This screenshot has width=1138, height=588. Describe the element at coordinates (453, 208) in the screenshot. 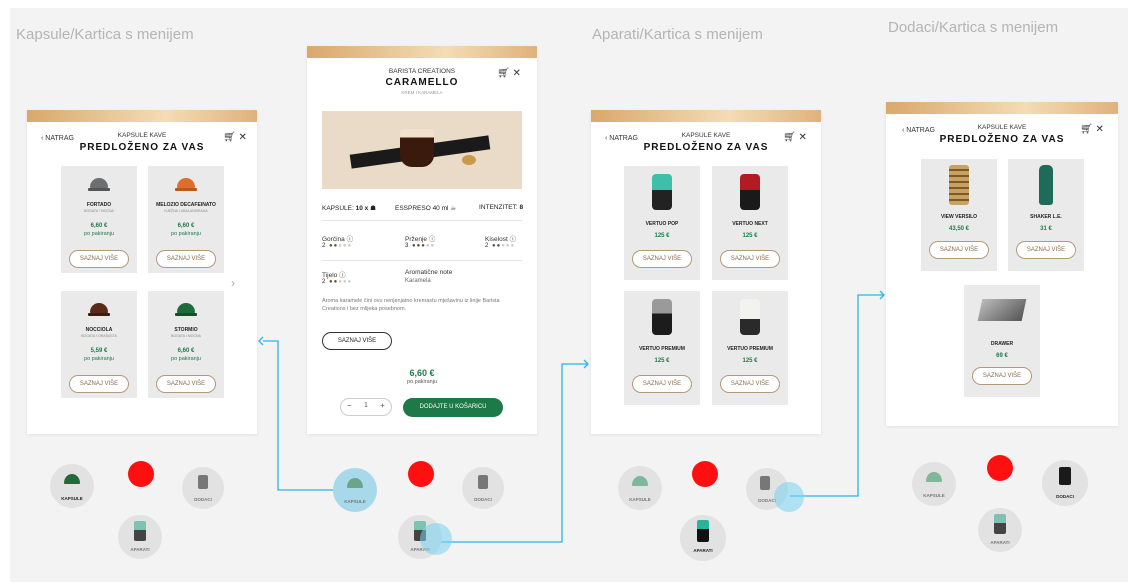

I see `cup-icon: ☕︎` at that location.